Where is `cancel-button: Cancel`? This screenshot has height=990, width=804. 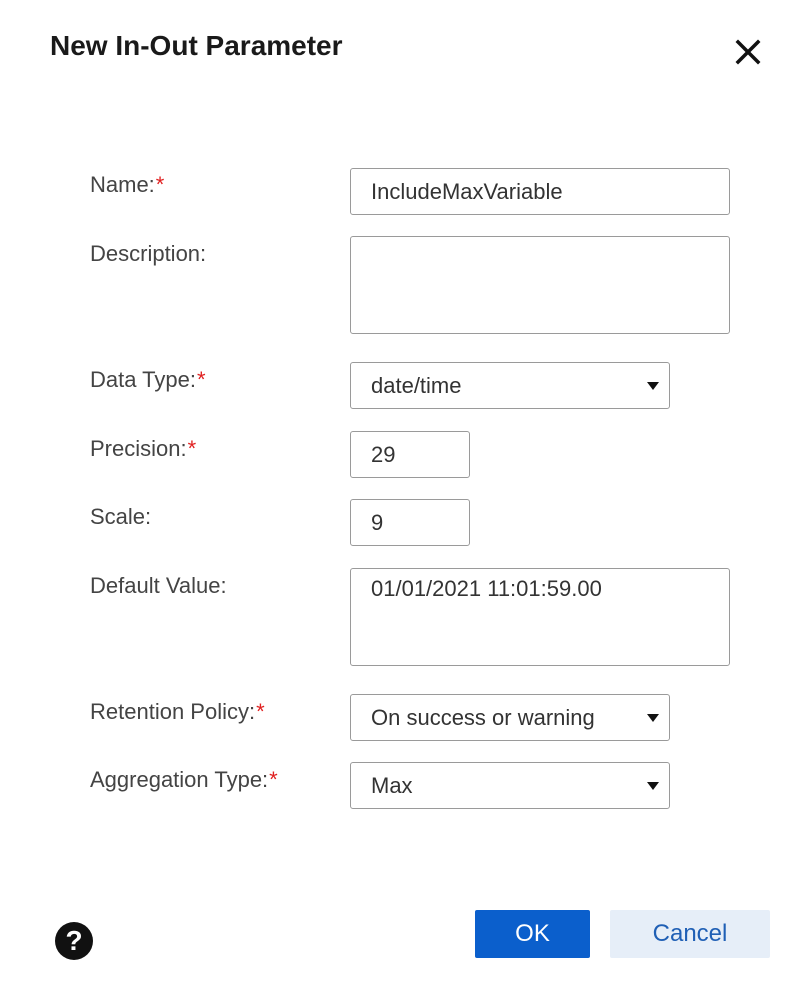
cancel-button: Cancel is located at coordinates (690, 934).